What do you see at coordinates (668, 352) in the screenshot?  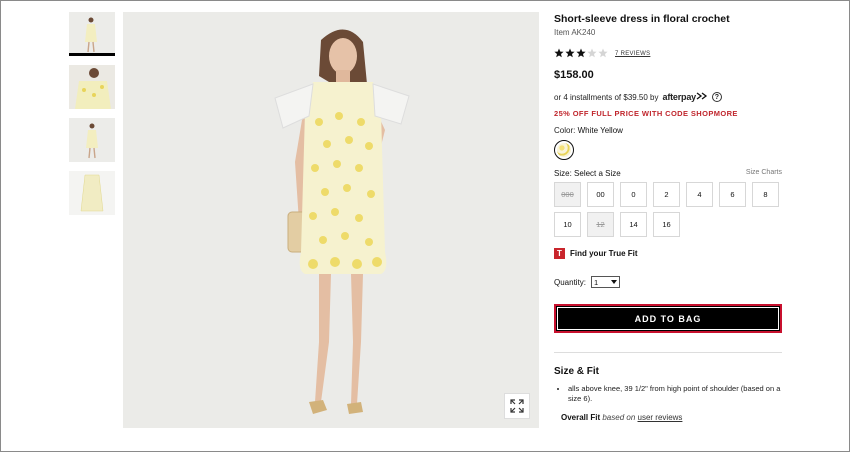 I see `divider` at bounding box center [668, 352].